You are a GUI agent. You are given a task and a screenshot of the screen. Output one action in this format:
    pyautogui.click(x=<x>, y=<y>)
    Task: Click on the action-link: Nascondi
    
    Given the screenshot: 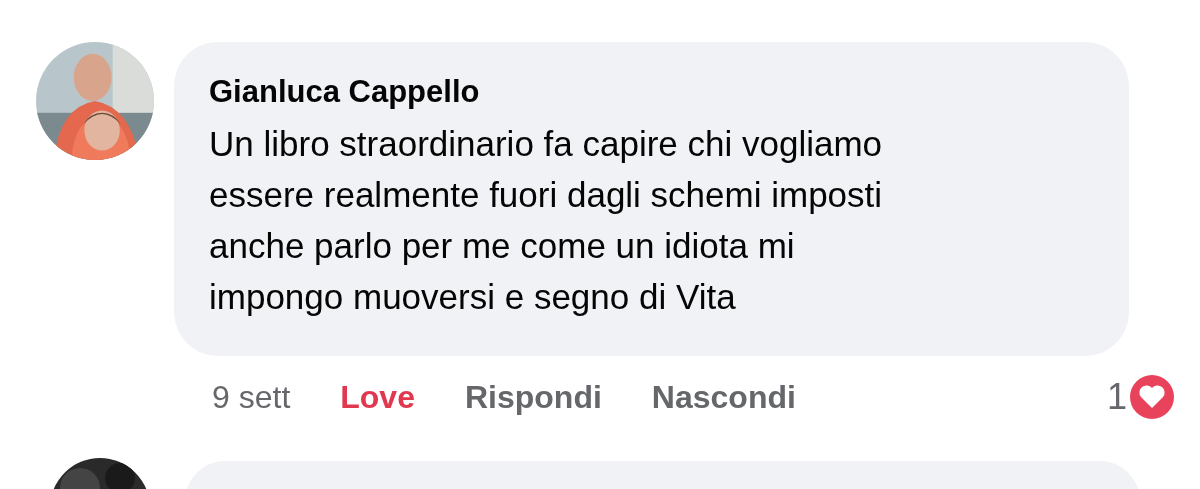 What is the action you would take?
    pyautogui.click(x=723, y=397)
    